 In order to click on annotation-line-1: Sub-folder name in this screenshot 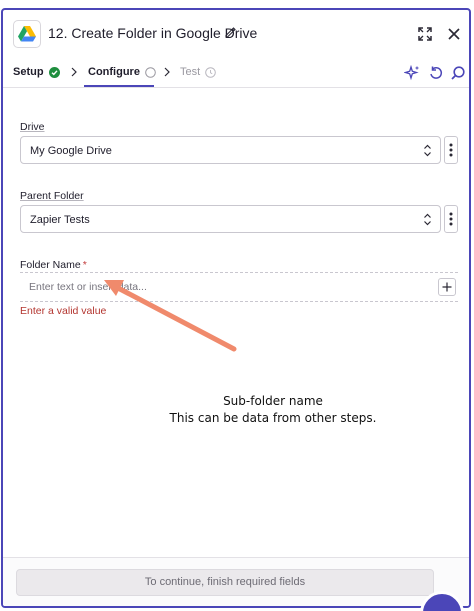, I will do `click(273, 401)`.